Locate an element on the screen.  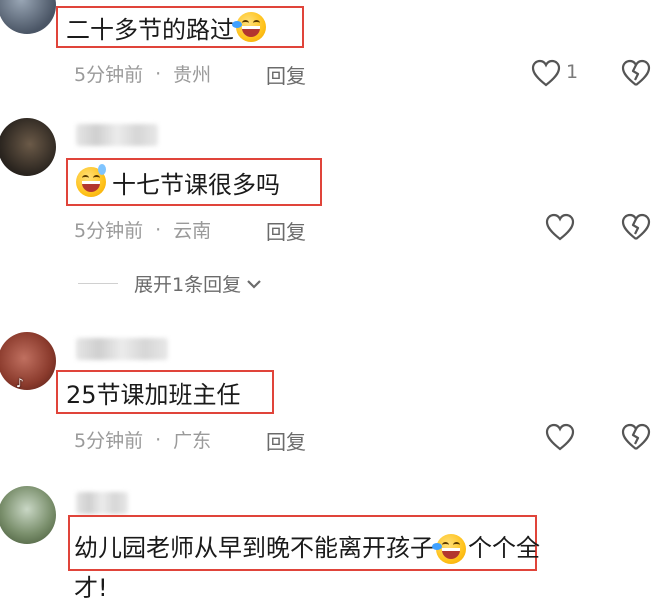
comment-text-box: 二十多节的路过 is located at coordinates (180, 27).